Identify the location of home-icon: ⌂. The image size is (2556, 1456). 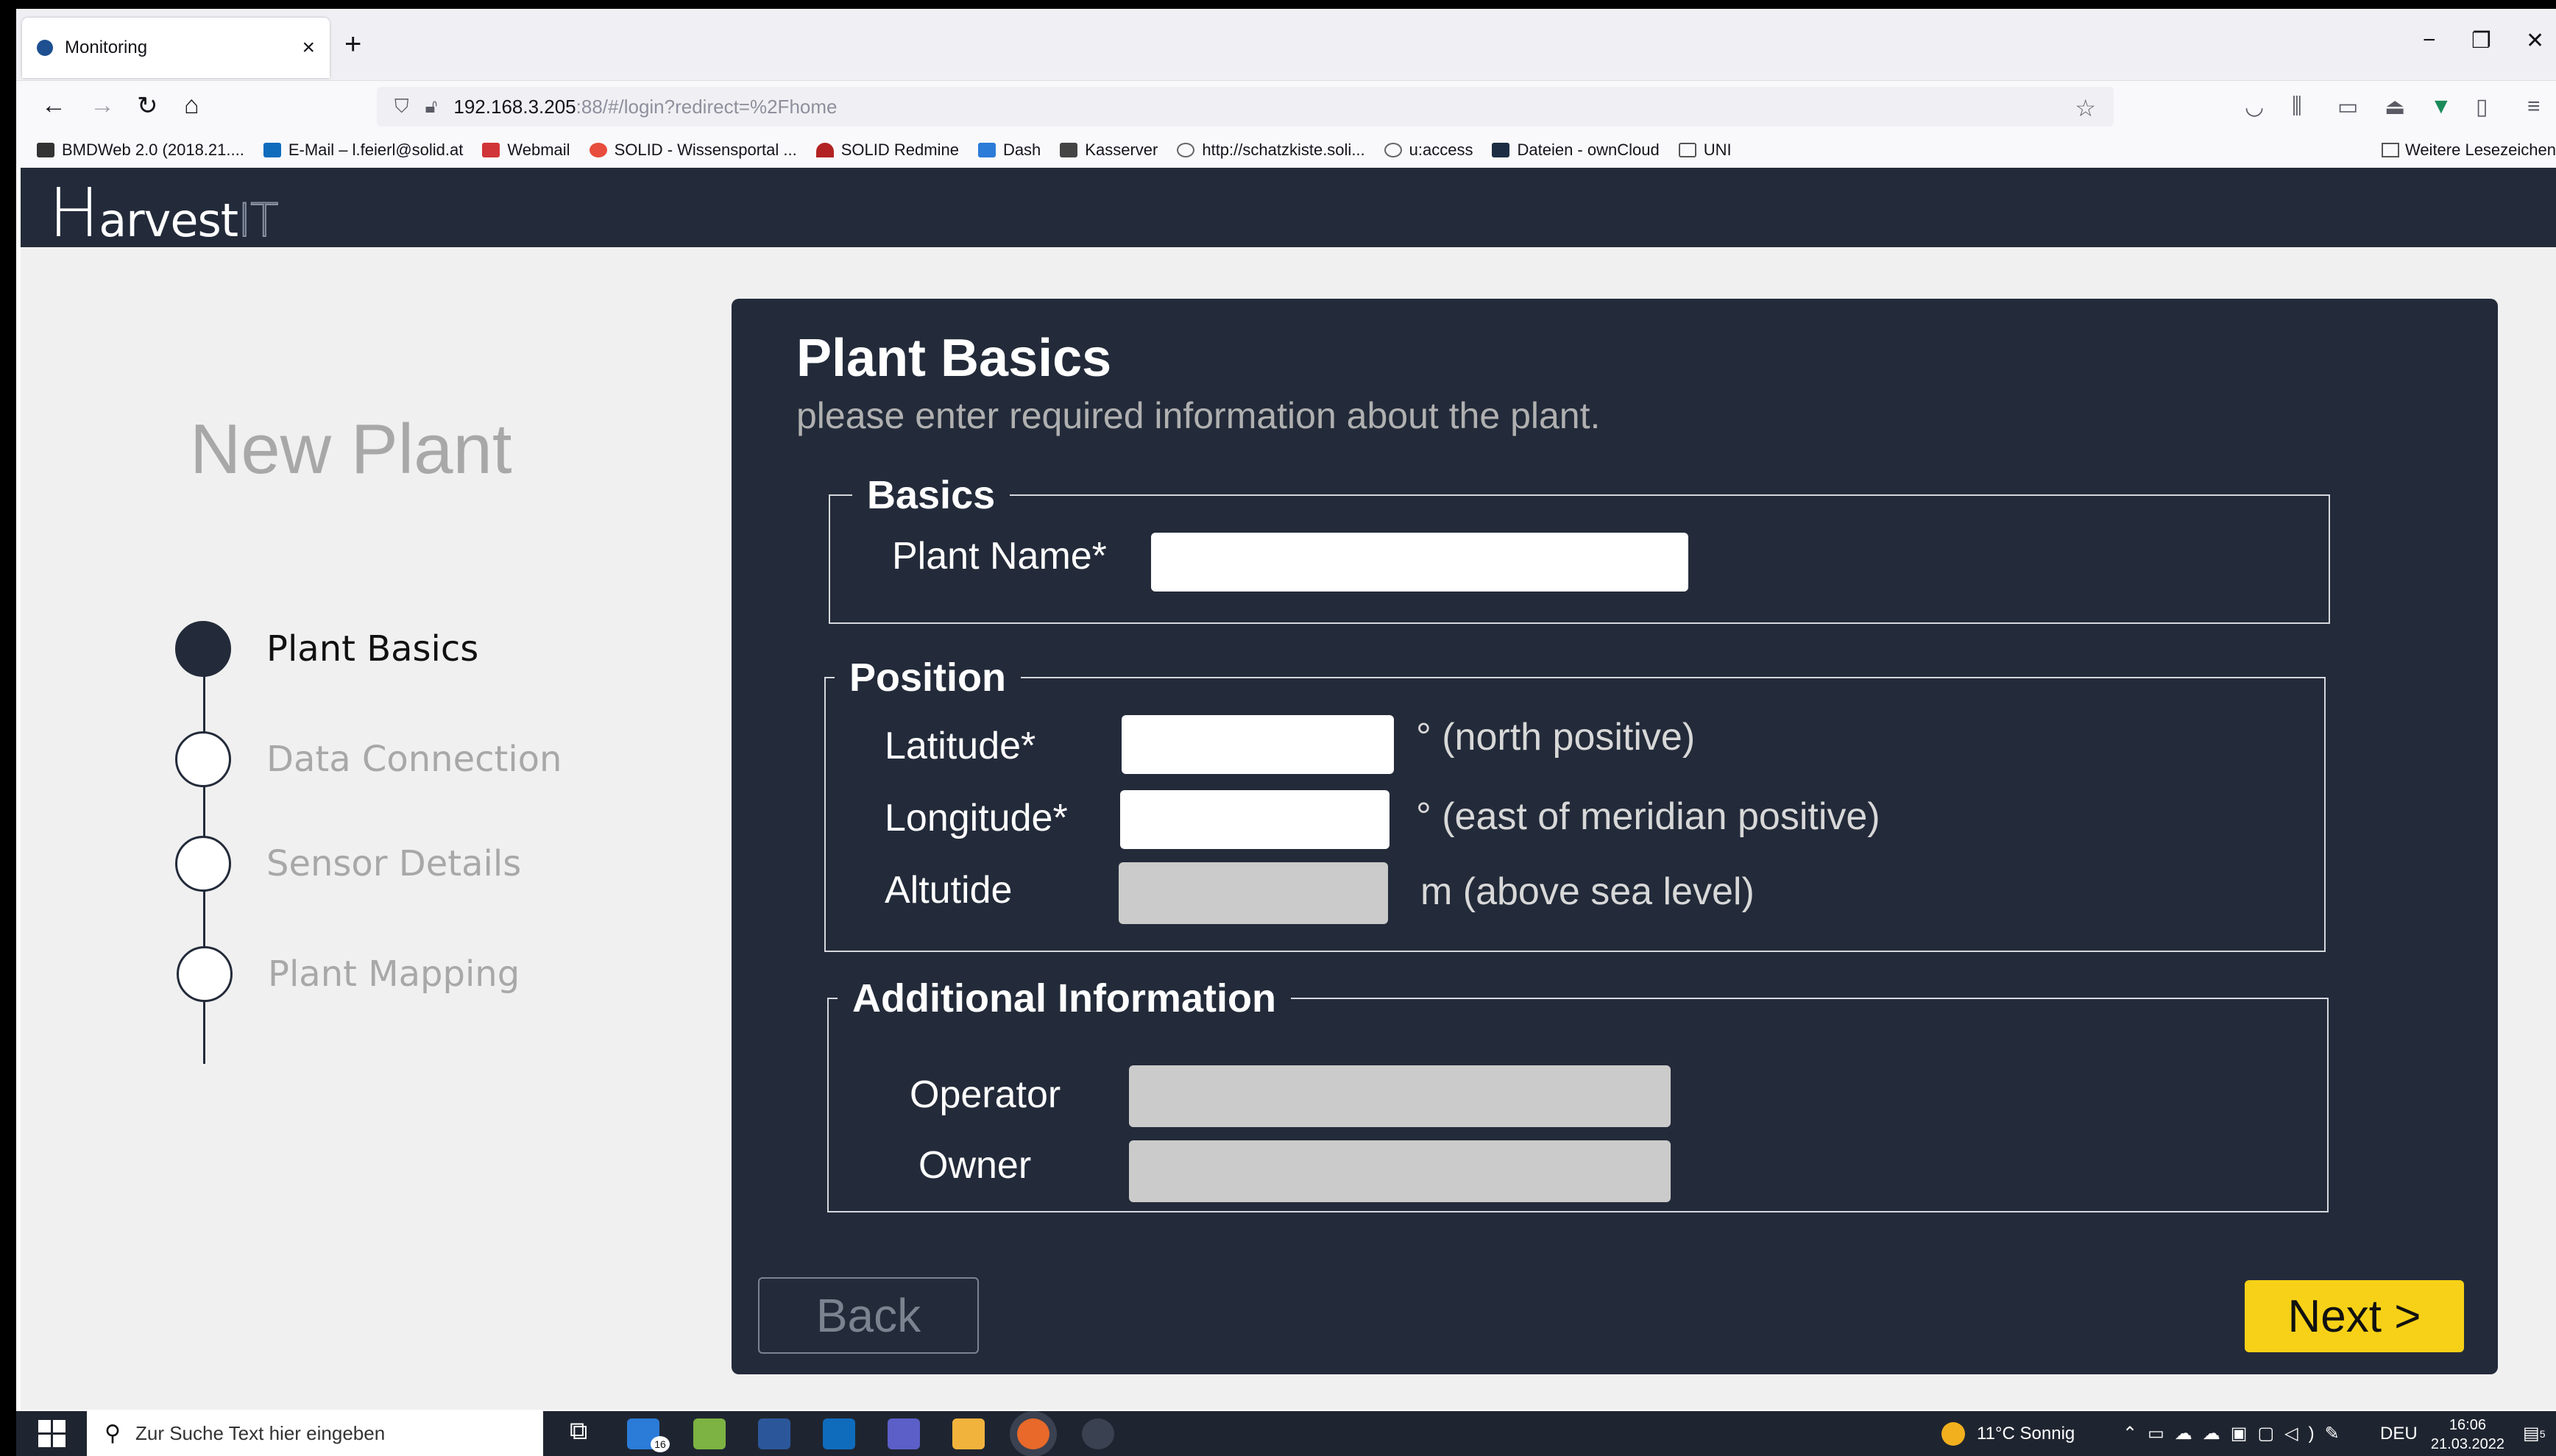
(191, 106).